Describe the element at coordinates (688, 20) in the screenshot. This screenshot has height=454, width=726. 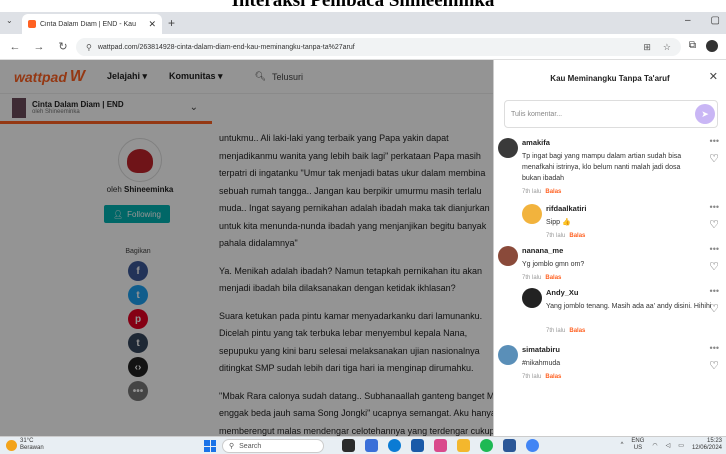
I see `minimize-icon: –` at that location.